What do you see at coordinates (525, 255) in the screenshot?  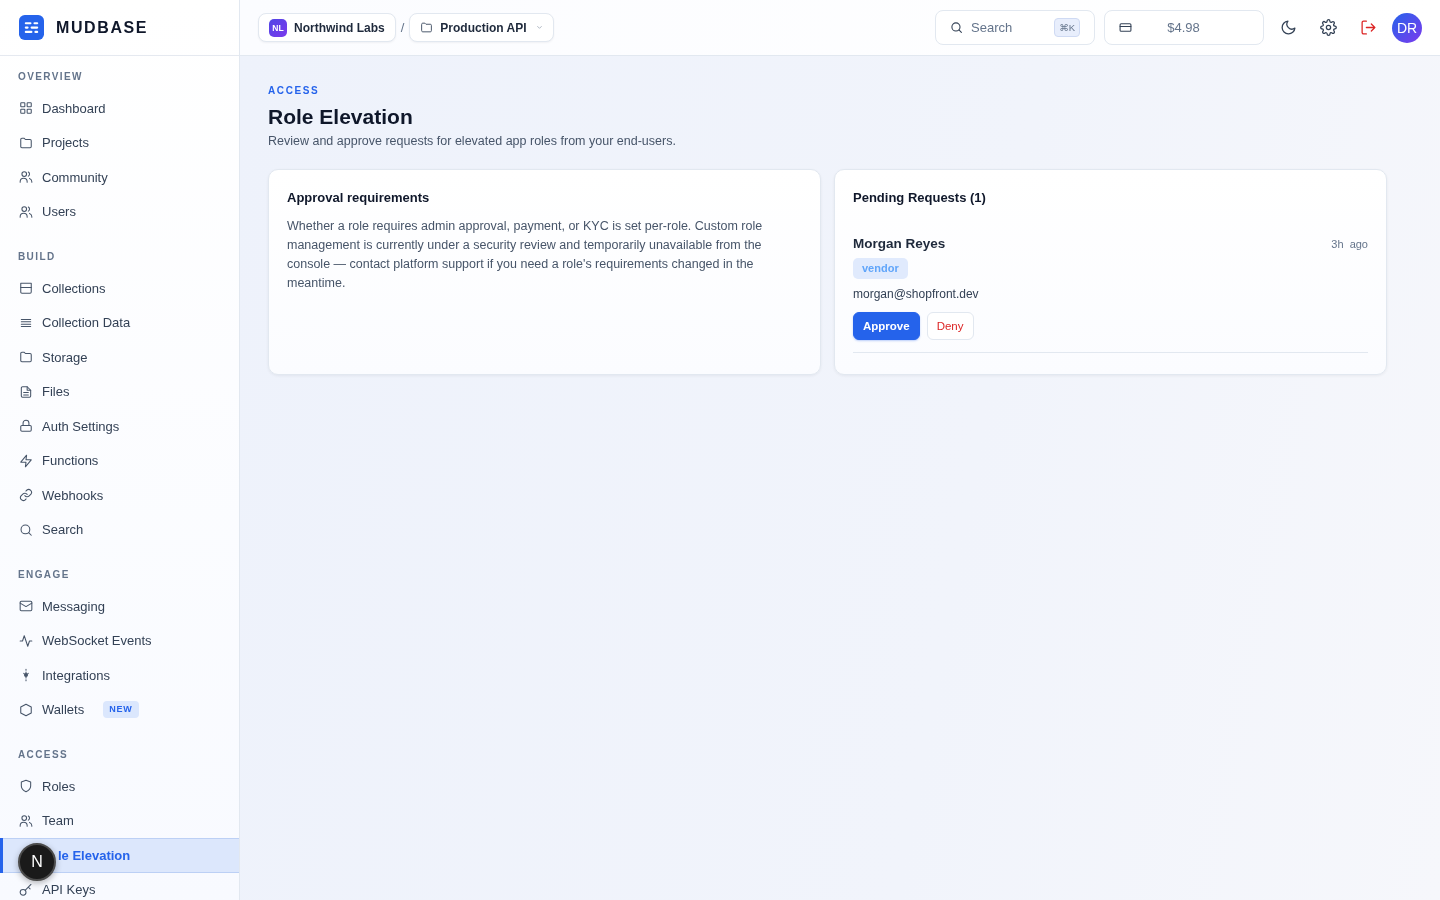 I see `card-text: Whether a role requires admin approval, payment, or KYC is set per-role. Custom role management is currently under a security review and temporarily unavailable from the console — contact platform support if you need a role's requirements changed in the meantime.` at bounding box center [525, 255].